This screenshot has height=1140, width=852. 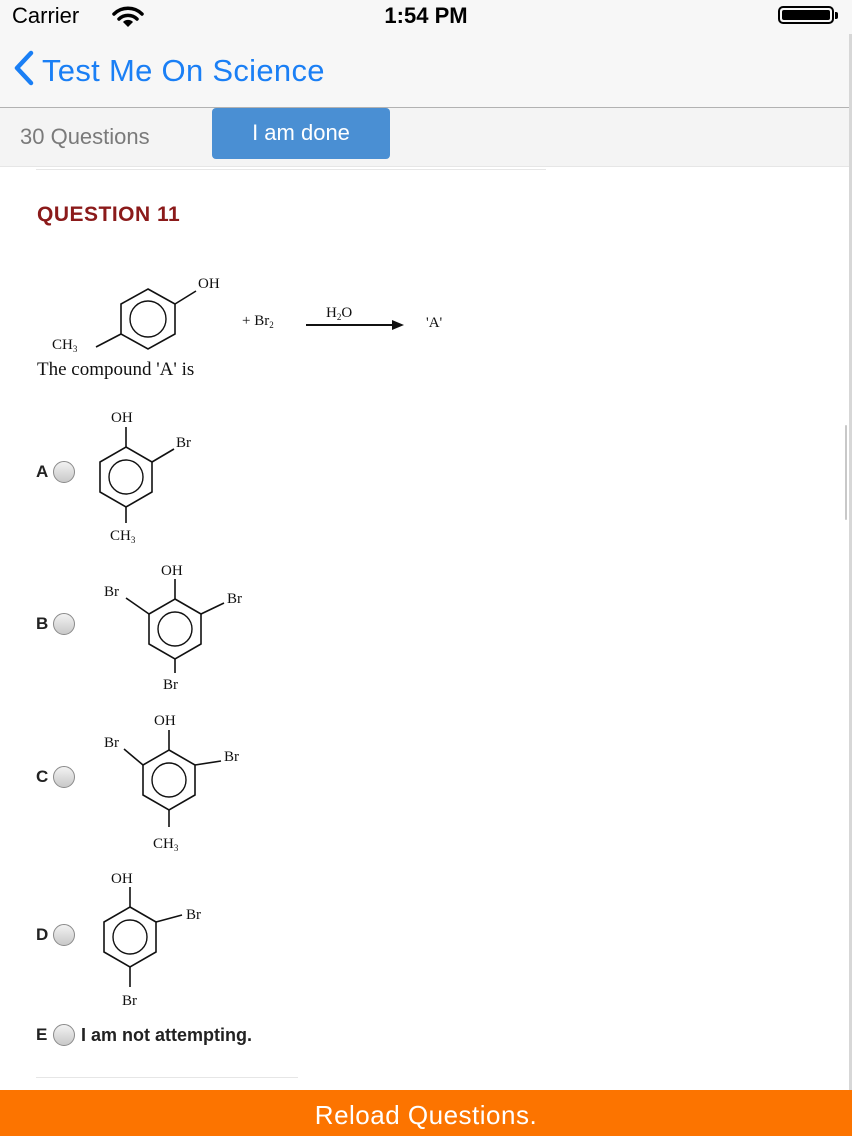 What do you see at coordinates (152, 940) in the screenshot?
I see `option-d-structure: OH Br Br` at bounding box center [152, 940].